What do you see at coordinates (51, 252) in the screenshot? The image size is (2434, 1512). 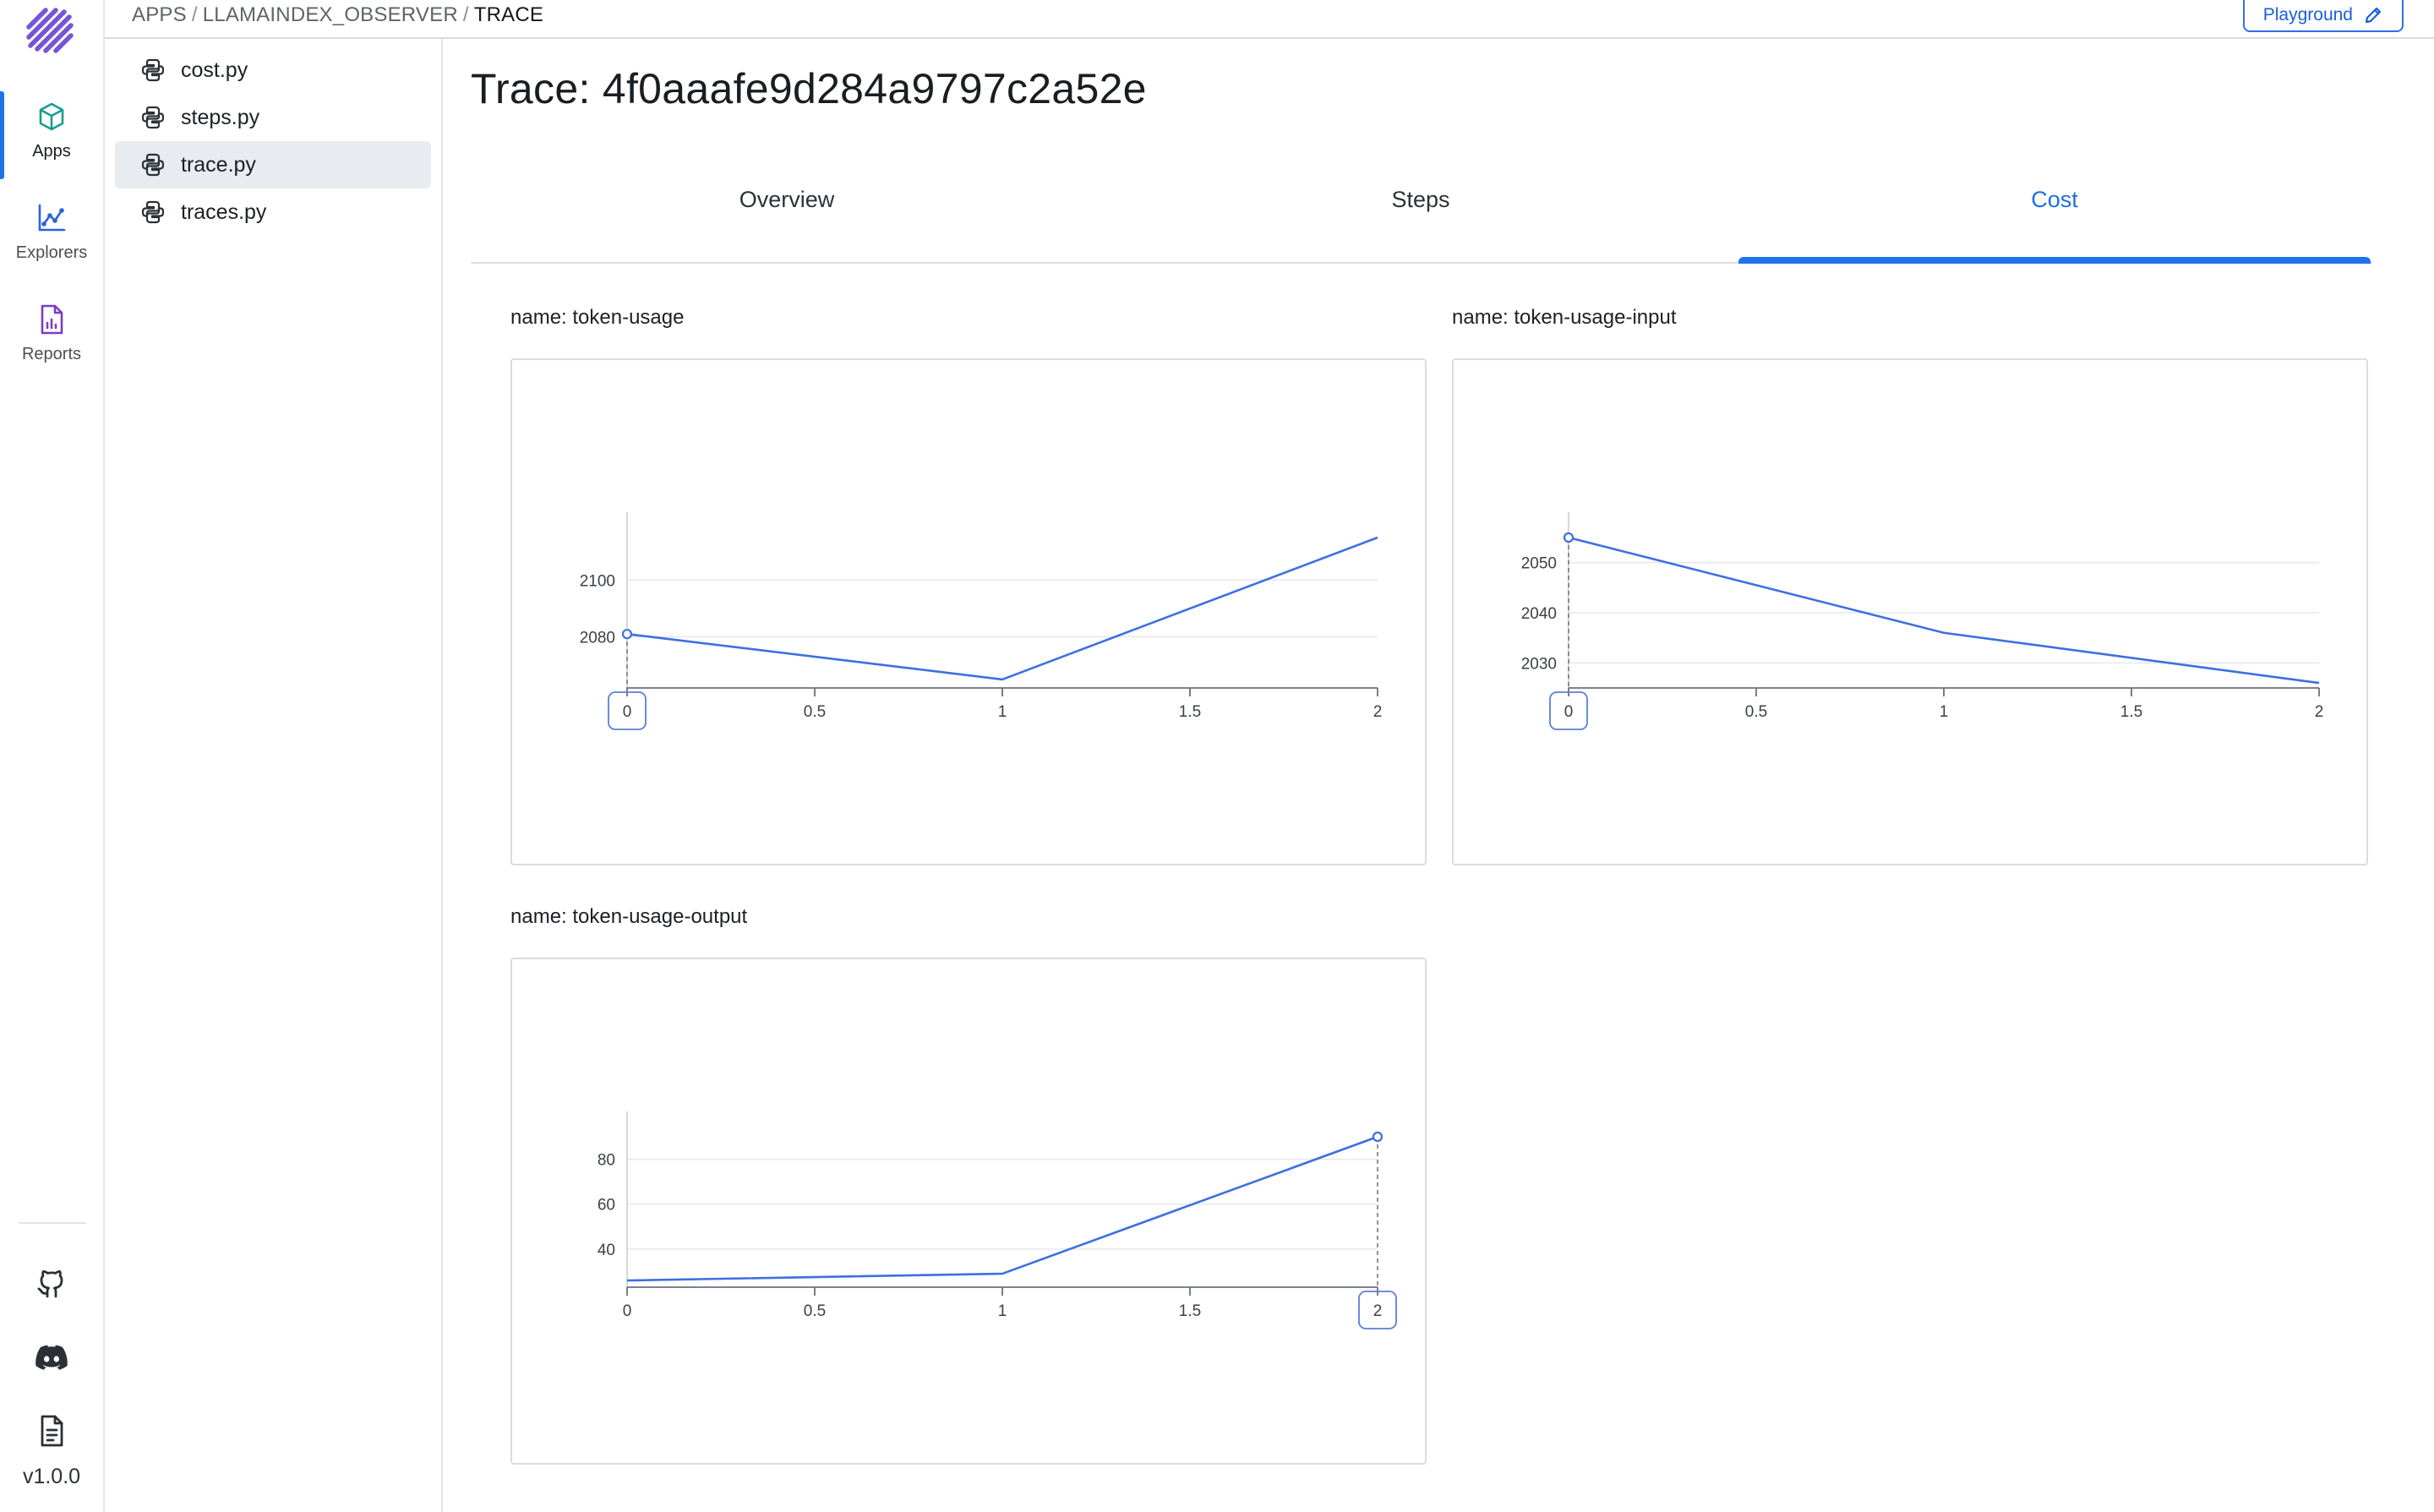 I see `nav-explorers-label: Explorers` at bounding box center [51, 252].